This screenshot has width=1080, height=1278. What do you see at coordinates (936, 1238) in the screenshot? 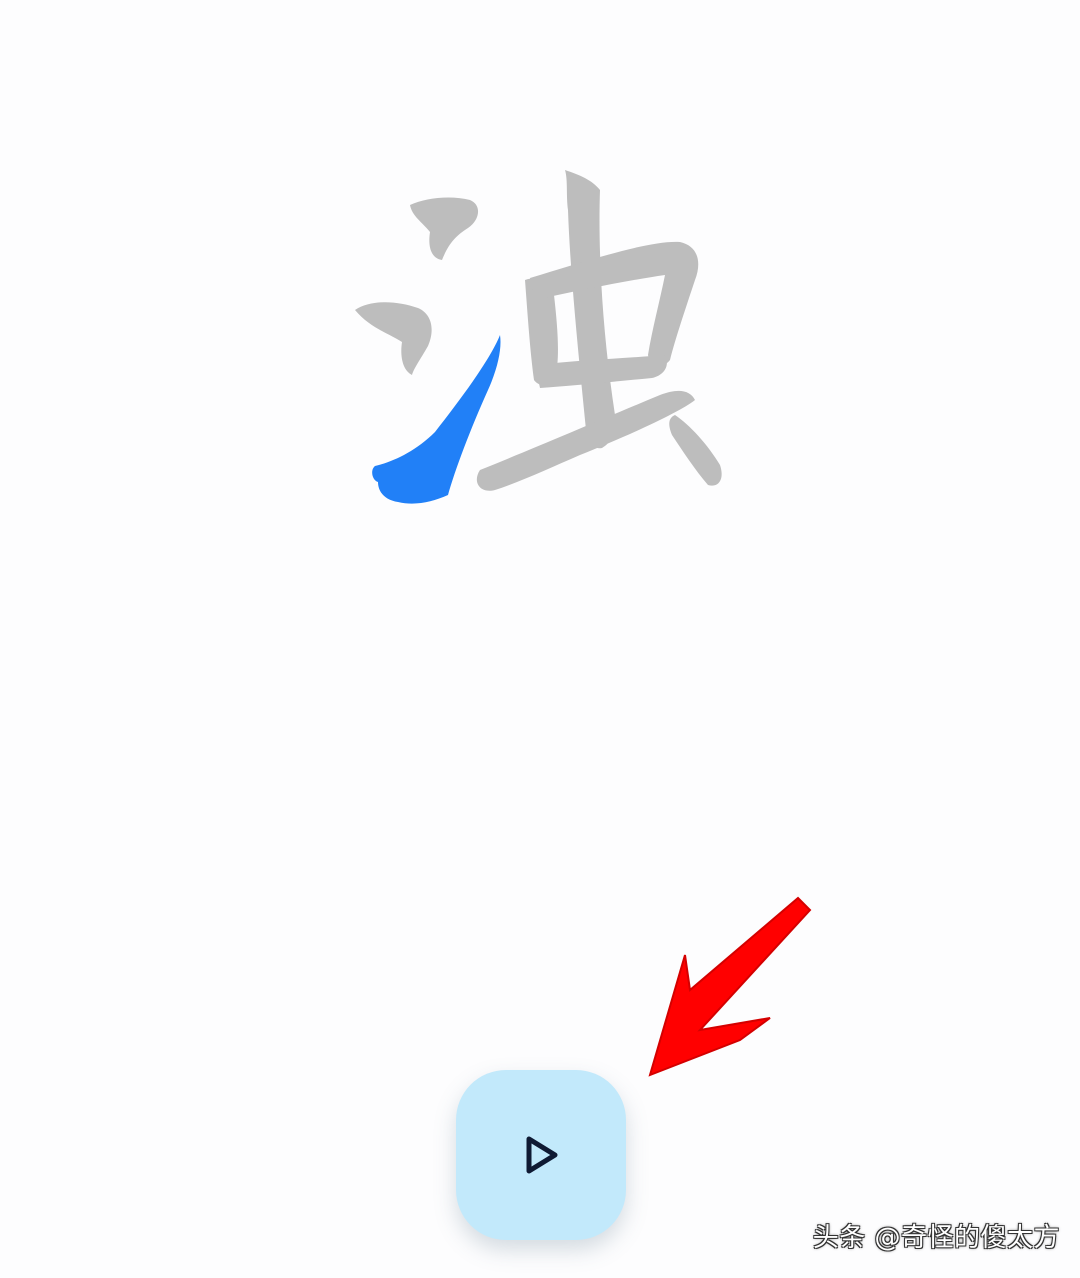
I see `watermark-text: 头条 @奇怪的傻太方` at bounding box center [936, 1238].